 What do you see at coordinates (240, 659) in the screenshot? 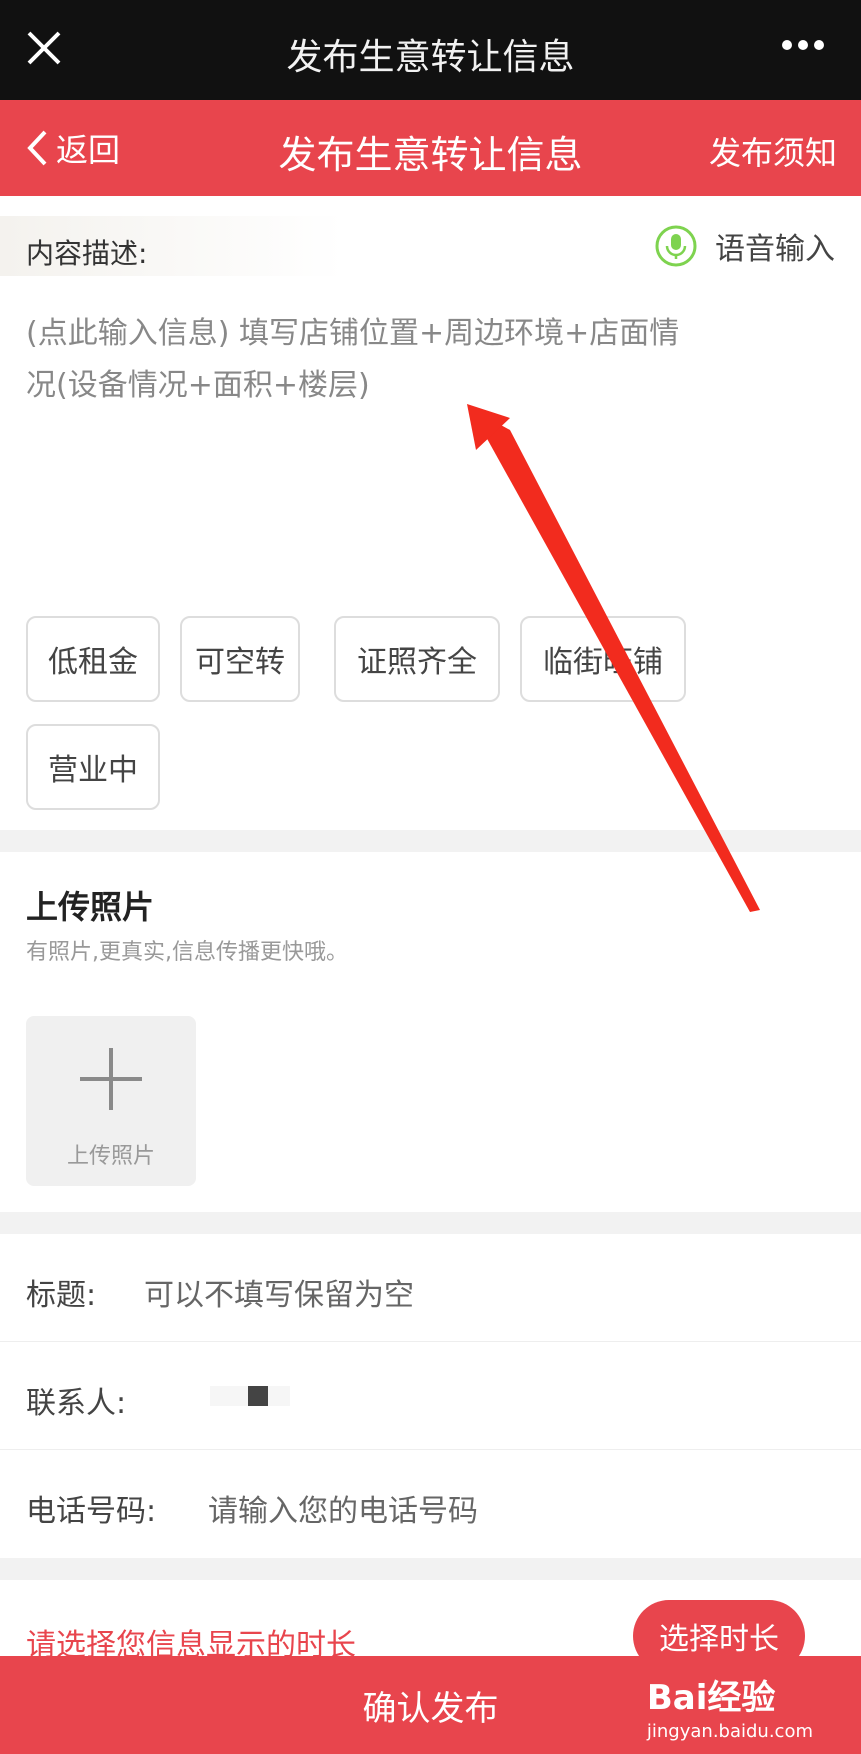
I see `tag-vacant-transfer: 可空转` at bounding box center [240, 659].